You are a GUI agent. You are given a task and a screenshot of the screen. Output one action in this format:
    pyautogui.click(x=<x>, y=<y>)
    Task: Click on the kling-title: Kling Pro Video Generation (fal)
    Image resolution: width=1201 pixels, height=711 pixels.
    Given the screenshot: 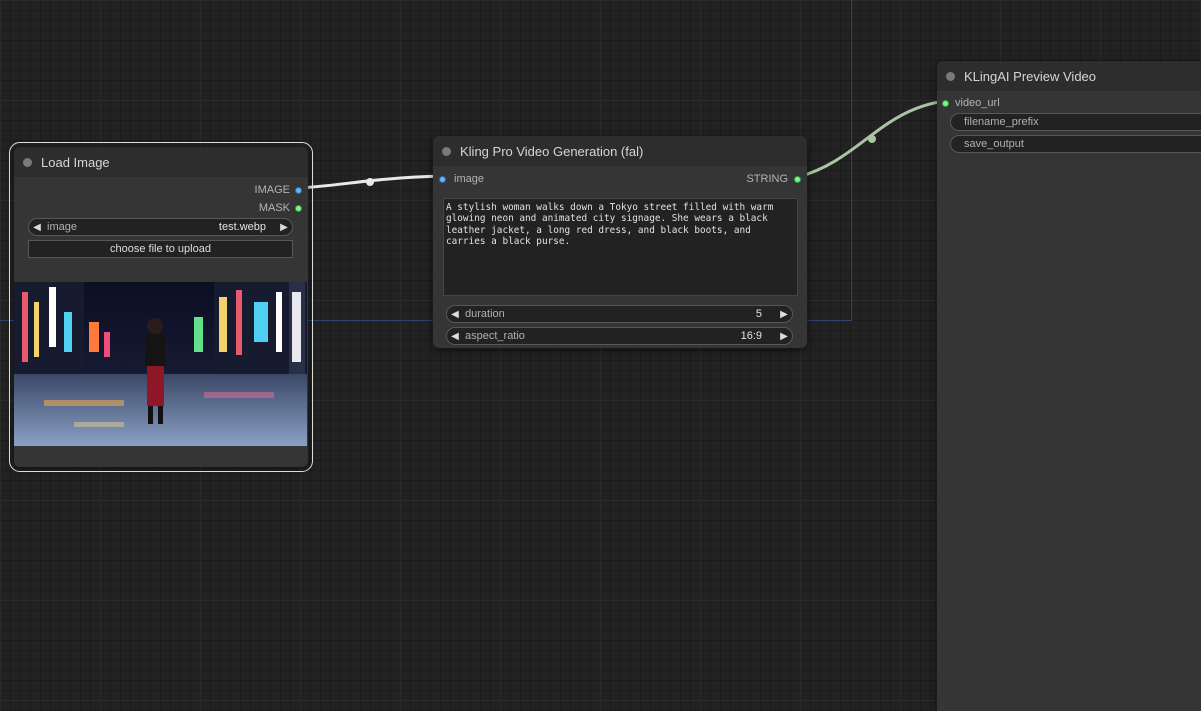 What is the action you would take?
    pyautogui.click(x=552, y=151)
    